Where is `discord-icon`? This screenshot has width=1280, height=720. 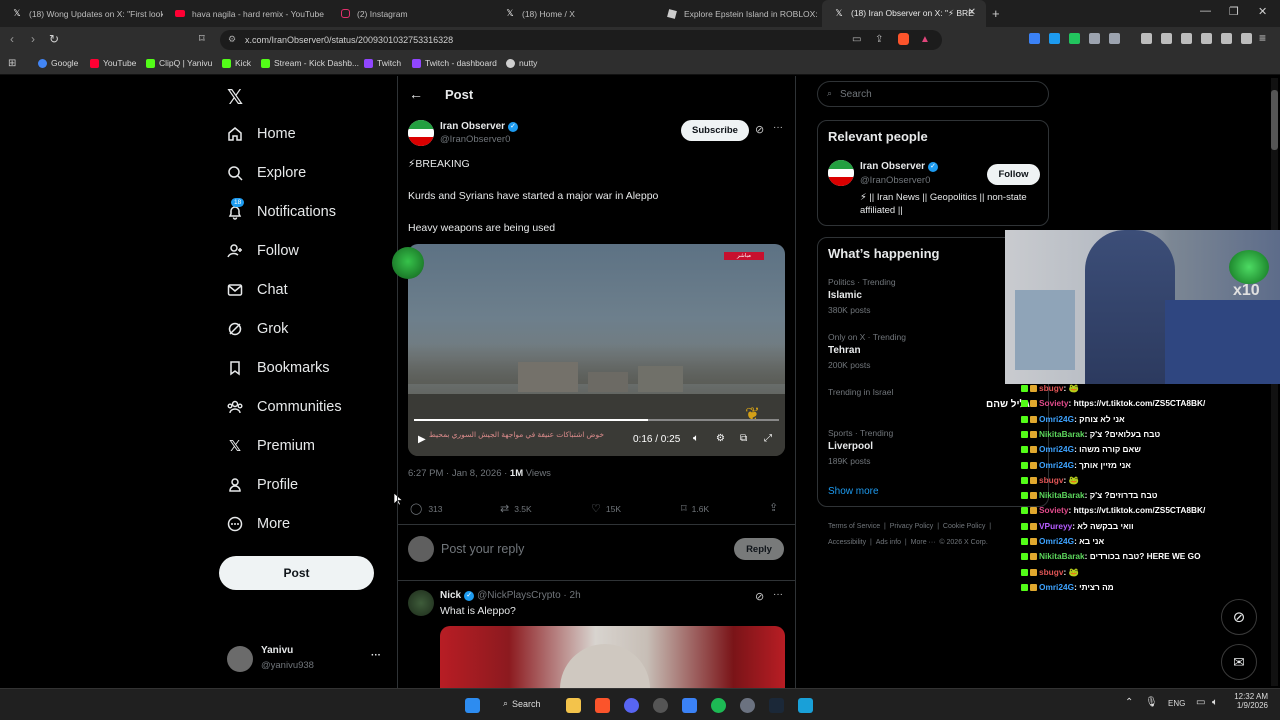 discord-icon is located at coordinates (631, 705).